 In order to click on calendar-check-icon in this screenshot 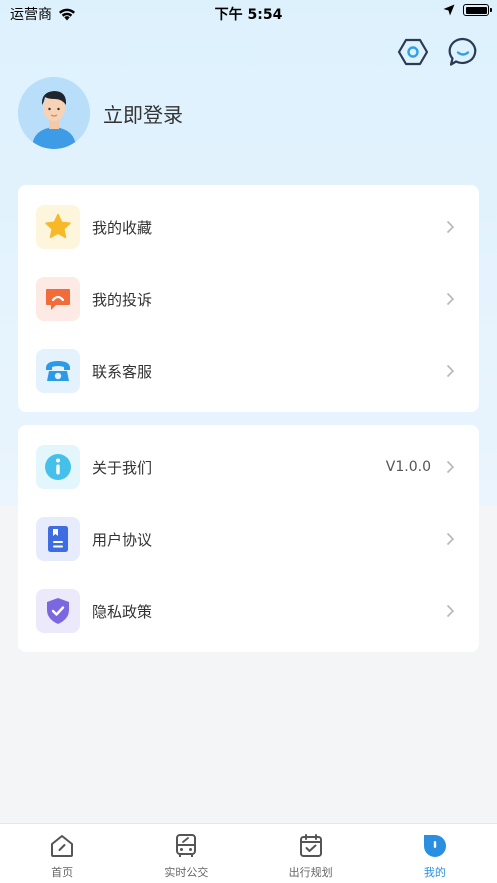, I will do `click(311, 846)`.